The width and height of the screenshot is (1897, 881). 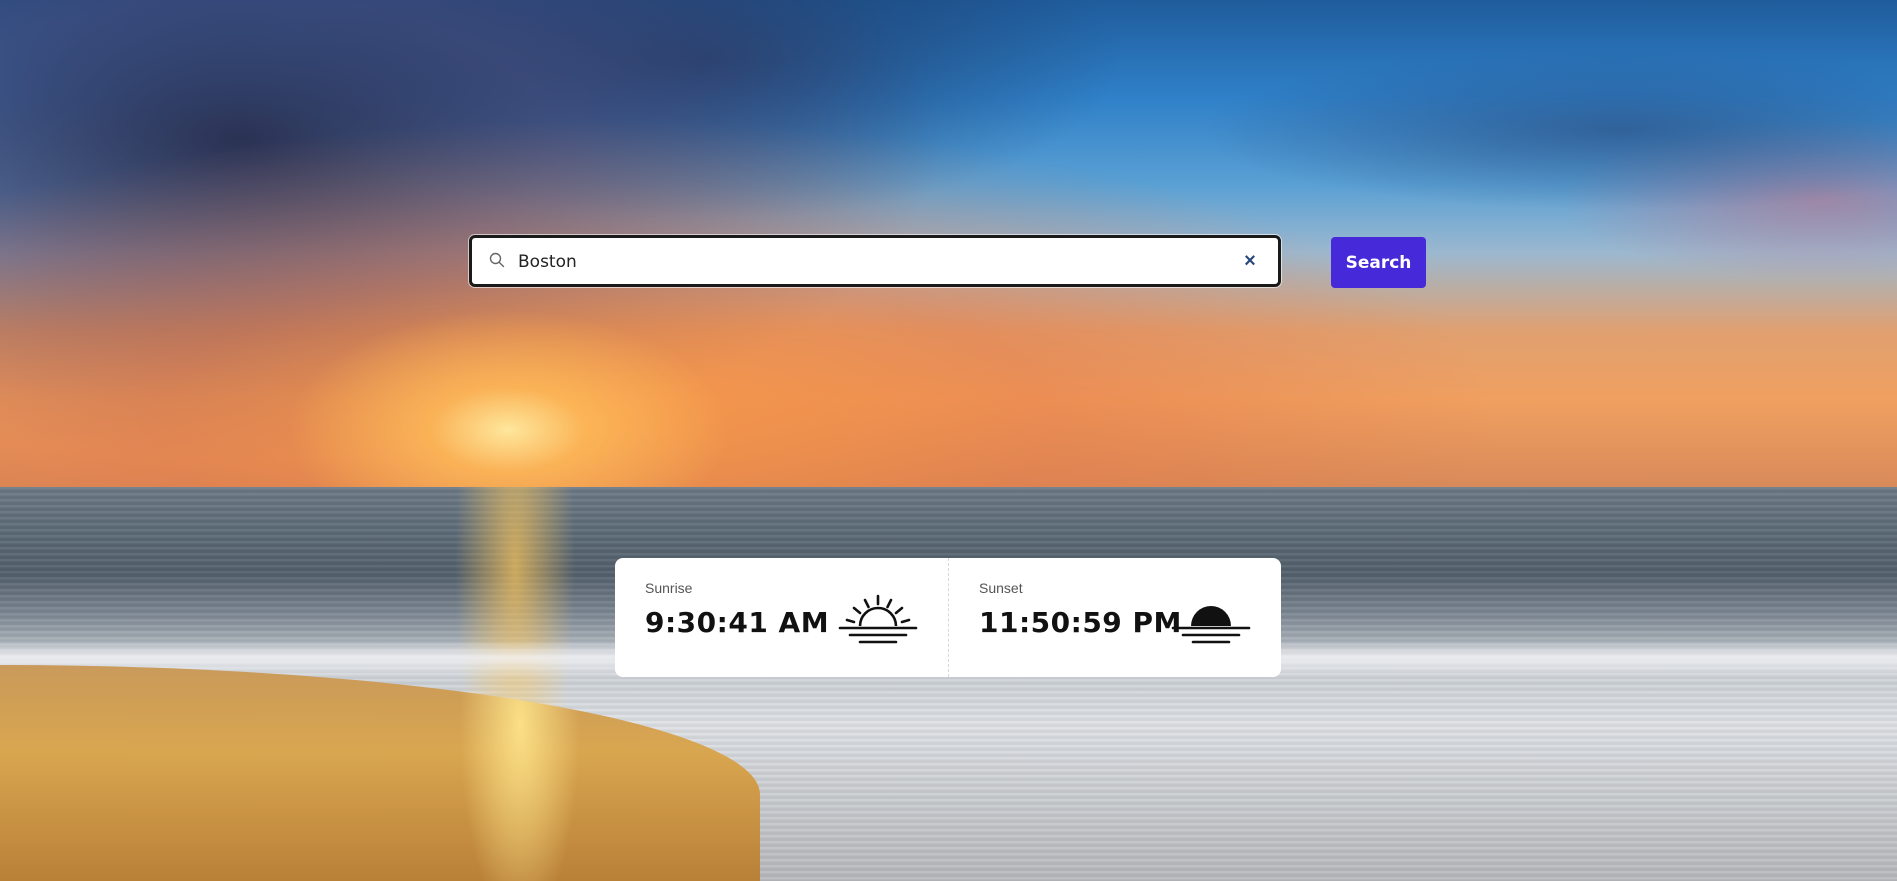 What do you see at coordinates (1001, 588) in the screenshot?
I see `sunset-label: Sunset` at bounding box center [1001, 588].